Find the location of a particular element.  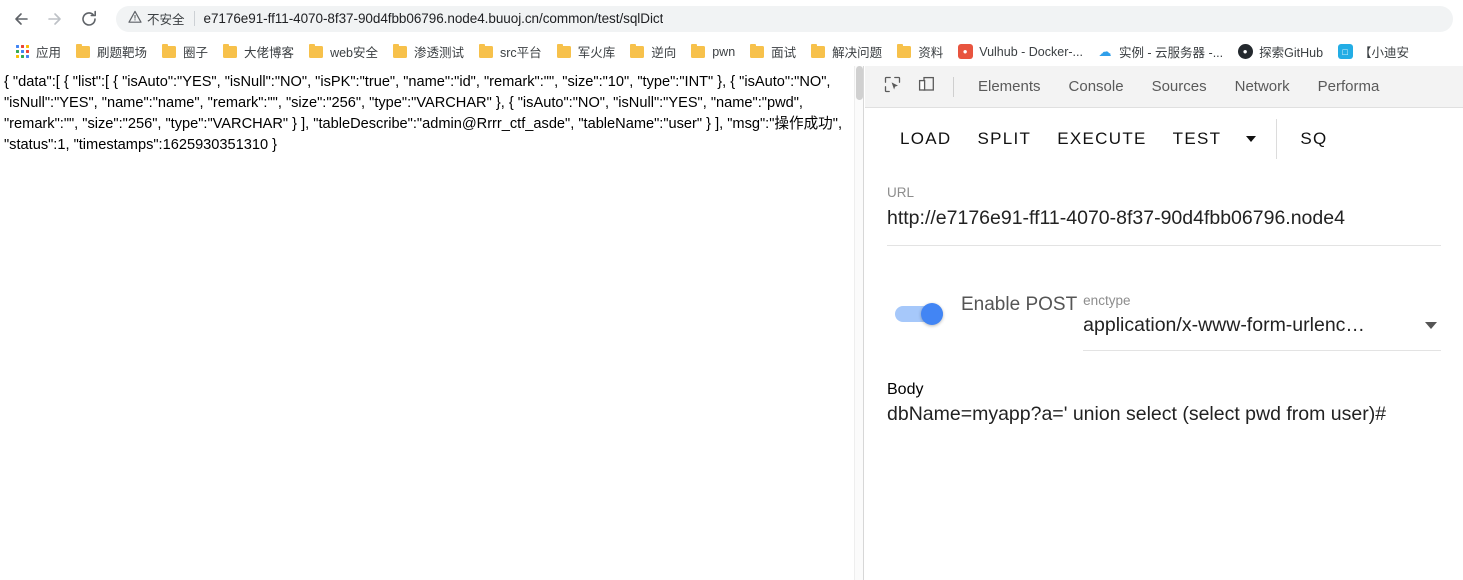

enable-post-toggle is located at coordinates (923, 314).